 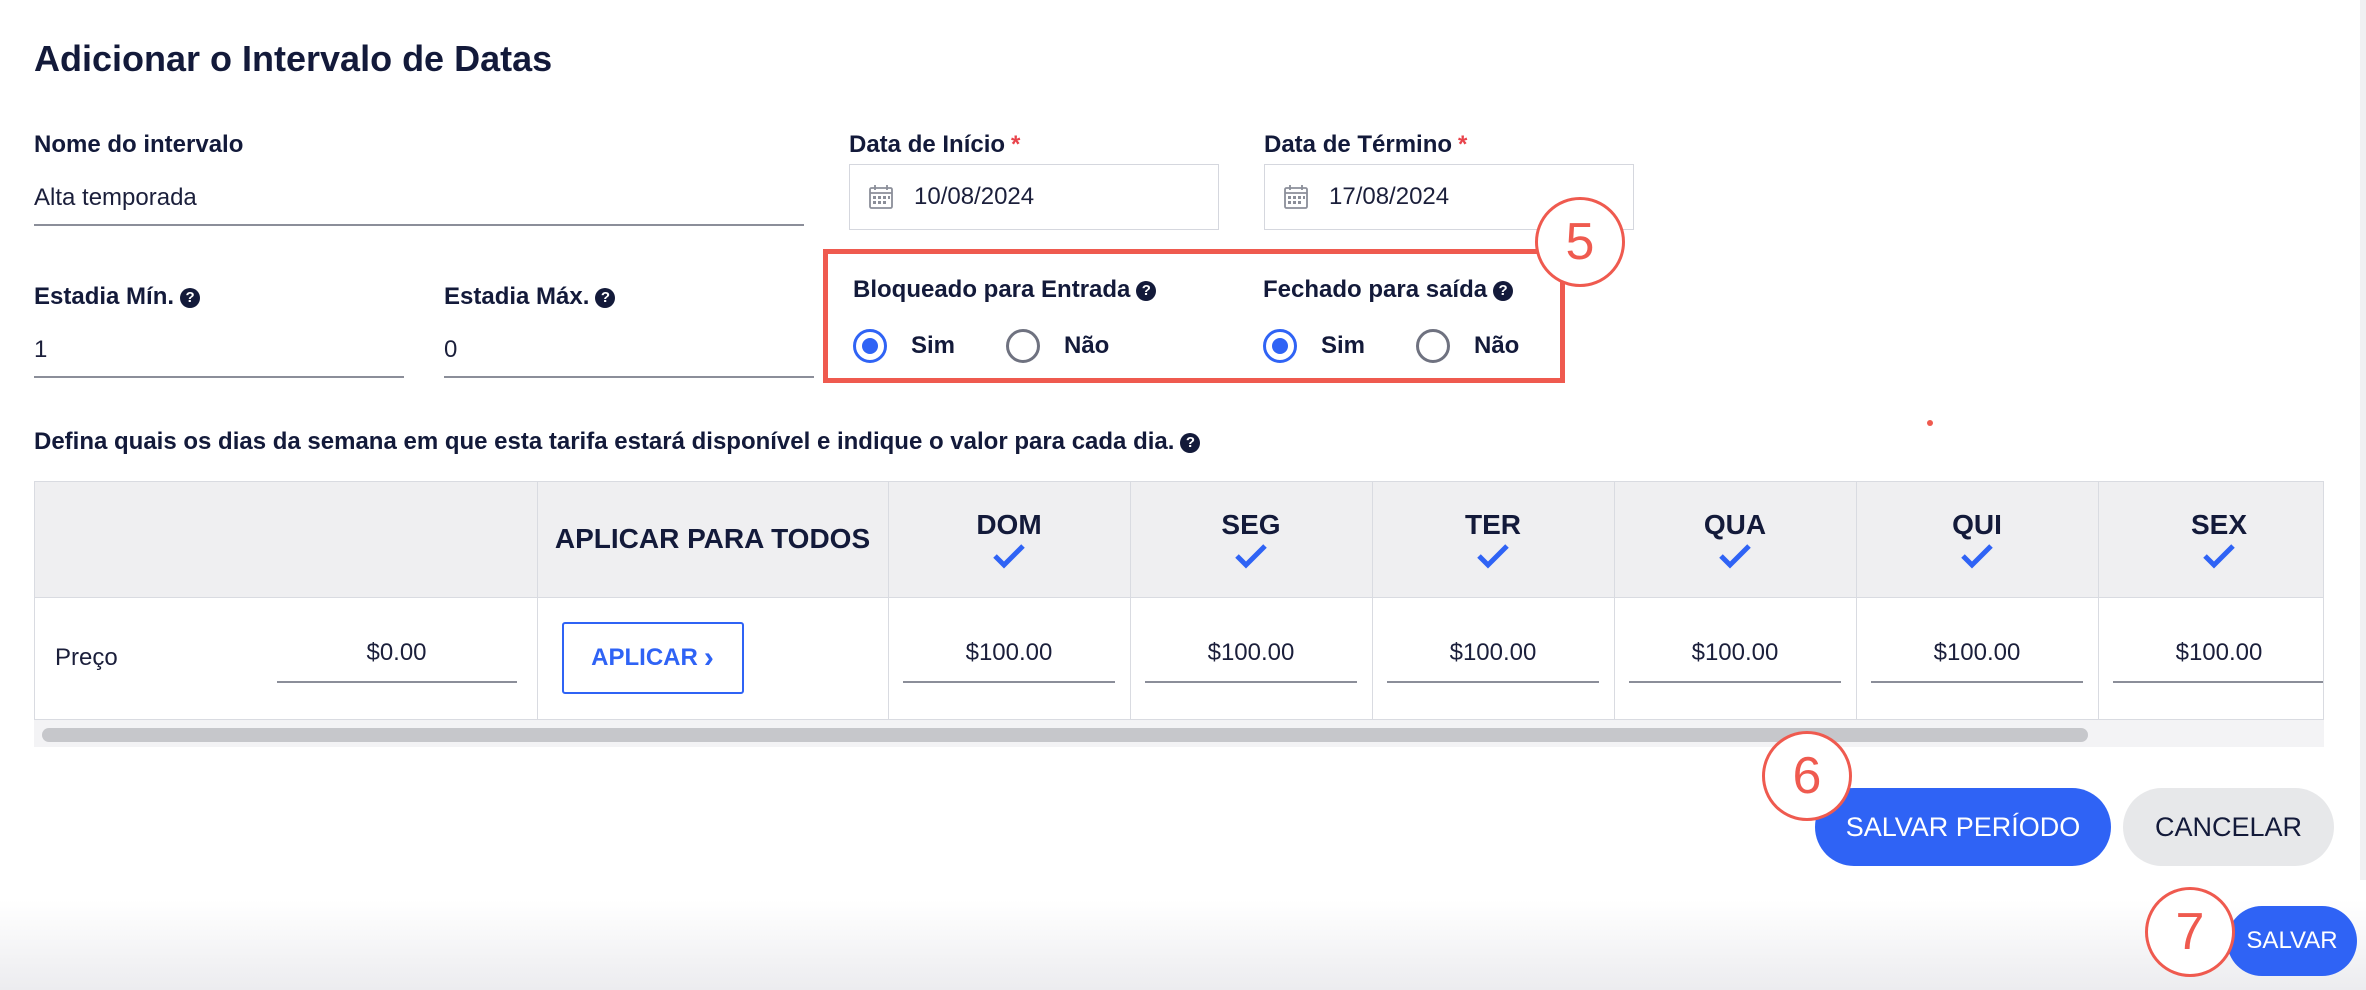 I want to click on price-label: Preço, so click(x=86, y=658).